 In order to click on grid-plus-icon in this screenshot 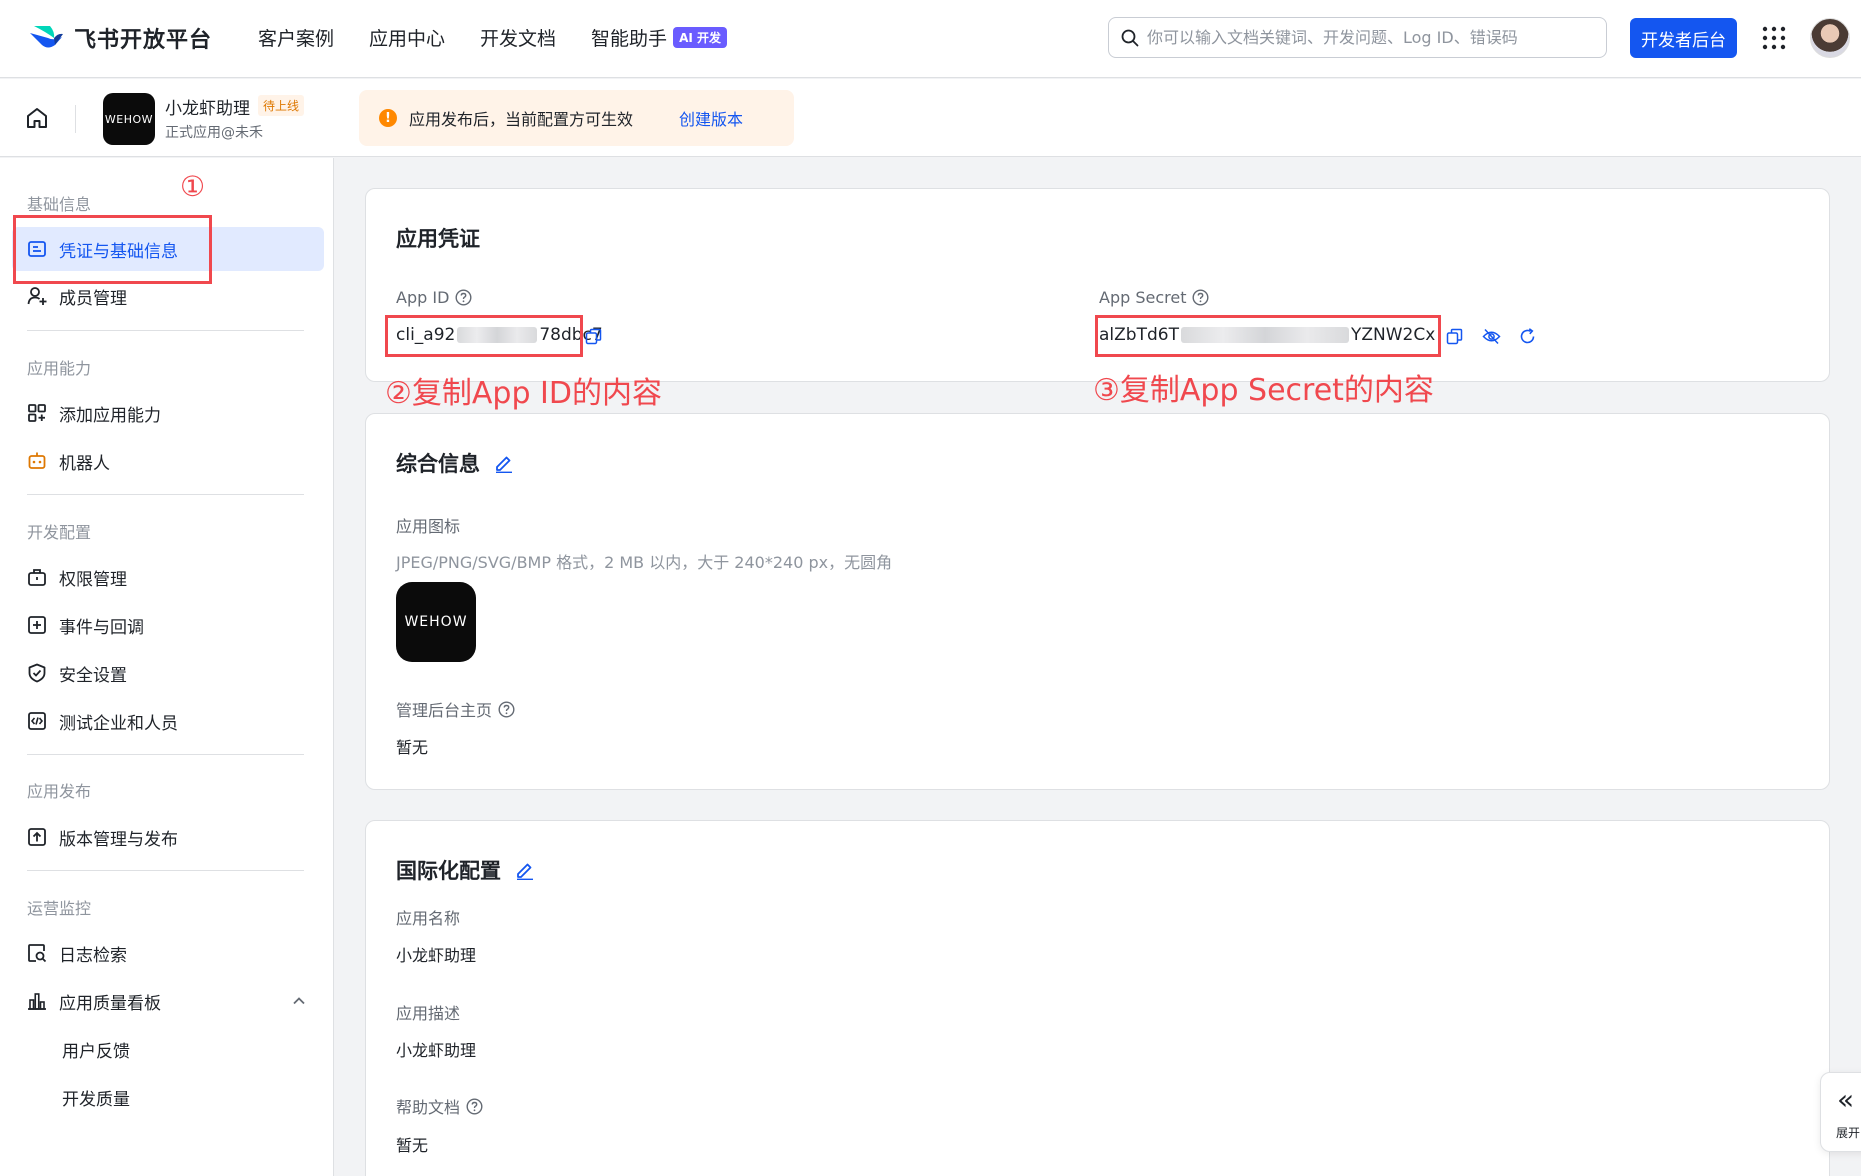, I will do `click(37, 413)`.